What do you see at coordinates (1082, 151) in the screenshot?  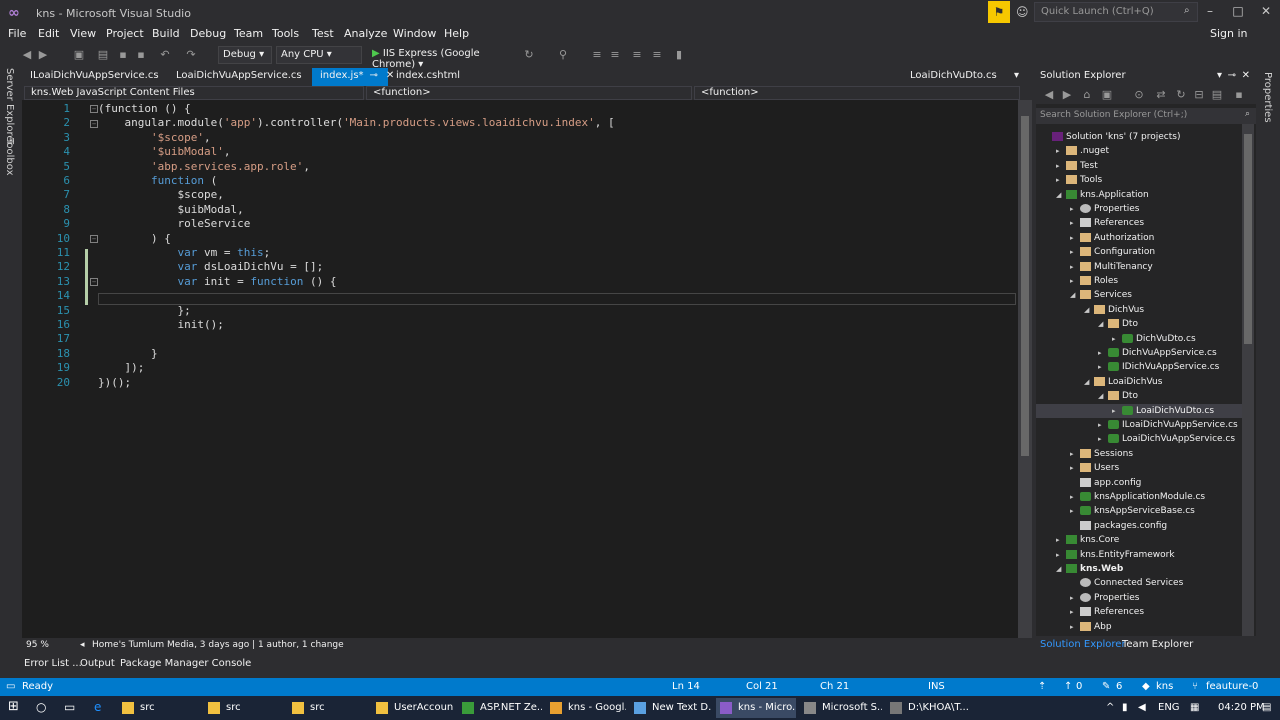 I see `tree-item: ▸ .nuget` at bounding box center [1082, 151].